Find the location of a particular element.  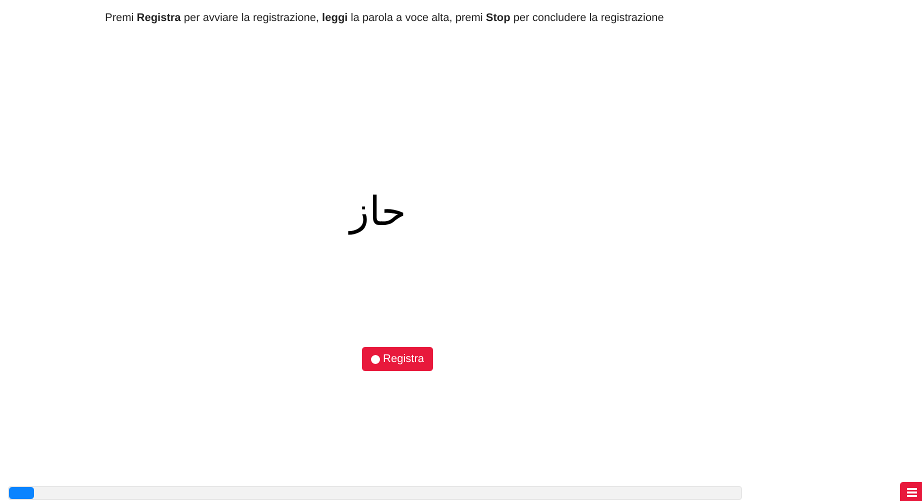

record-button: Registra is located at coordinates (397, 359).